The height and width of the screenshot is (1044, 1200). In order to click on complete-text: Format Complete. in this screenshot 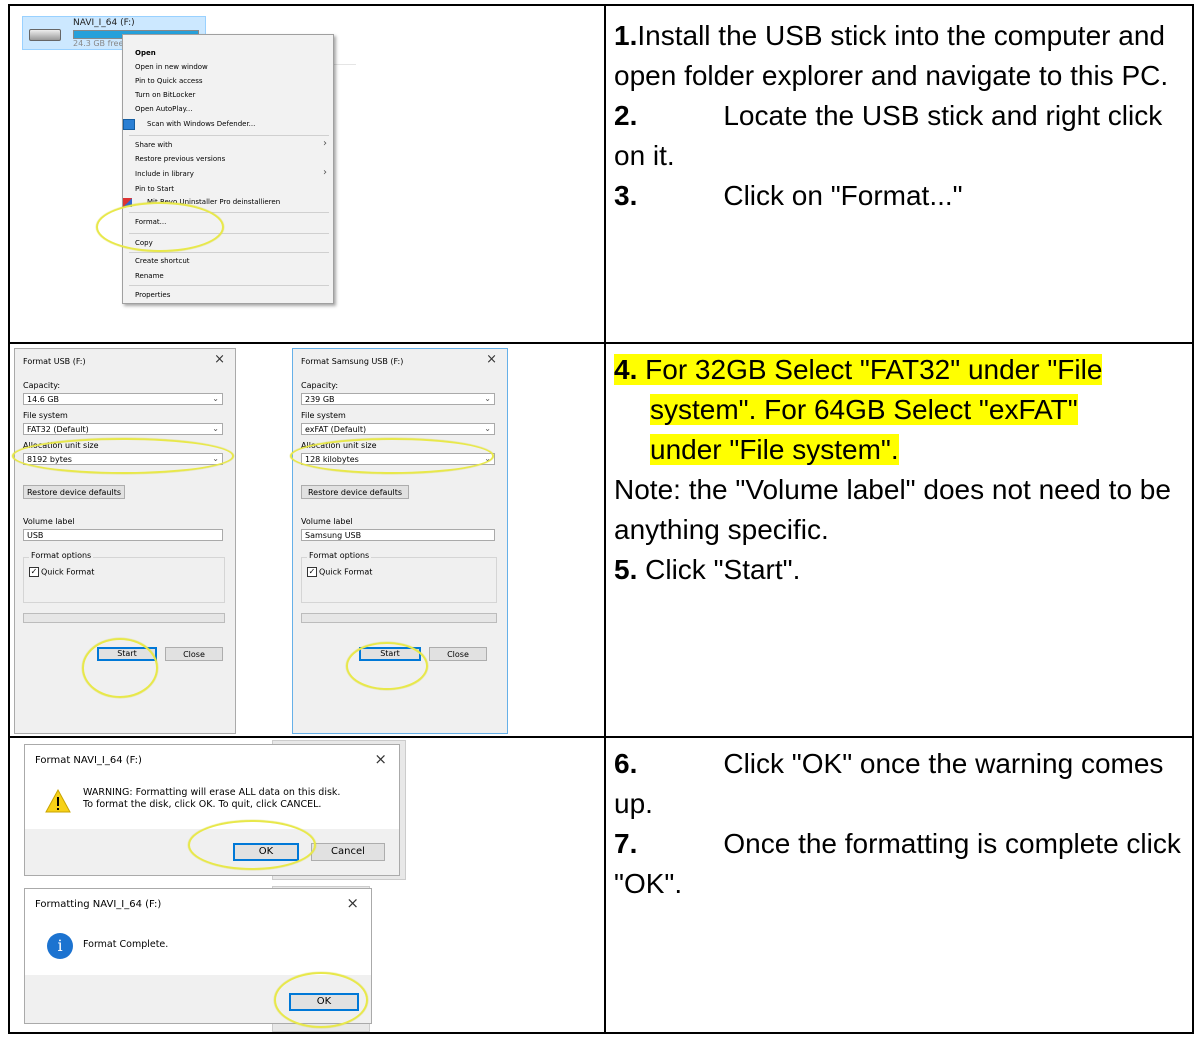, I will do `click(126, 944)`.